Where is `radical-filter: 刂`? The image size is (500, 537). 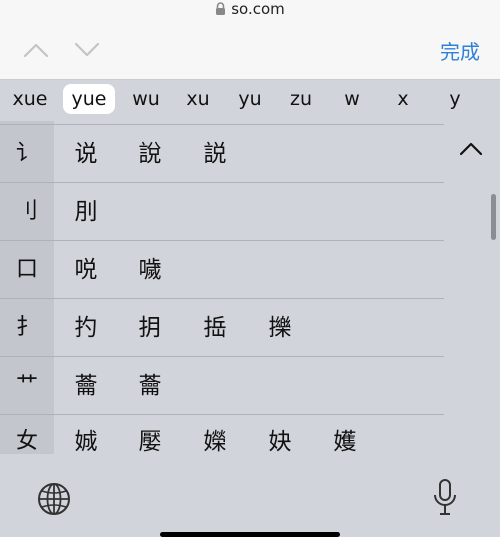 radical-filter: 刂 is located at coordinates (27, 212).